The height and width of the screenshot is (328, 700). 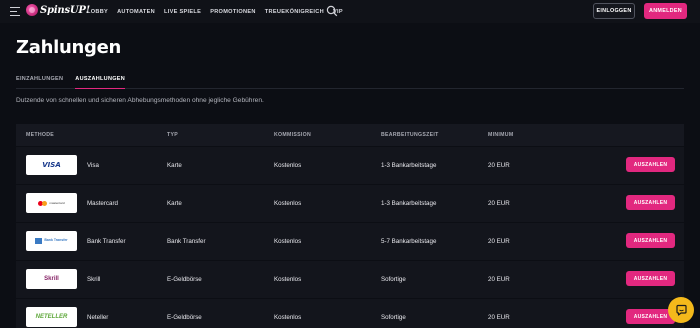 What do you see at coordinates (15, 11) in the screenshot?
I see `menu-icon` at bounding box center [15, 11].